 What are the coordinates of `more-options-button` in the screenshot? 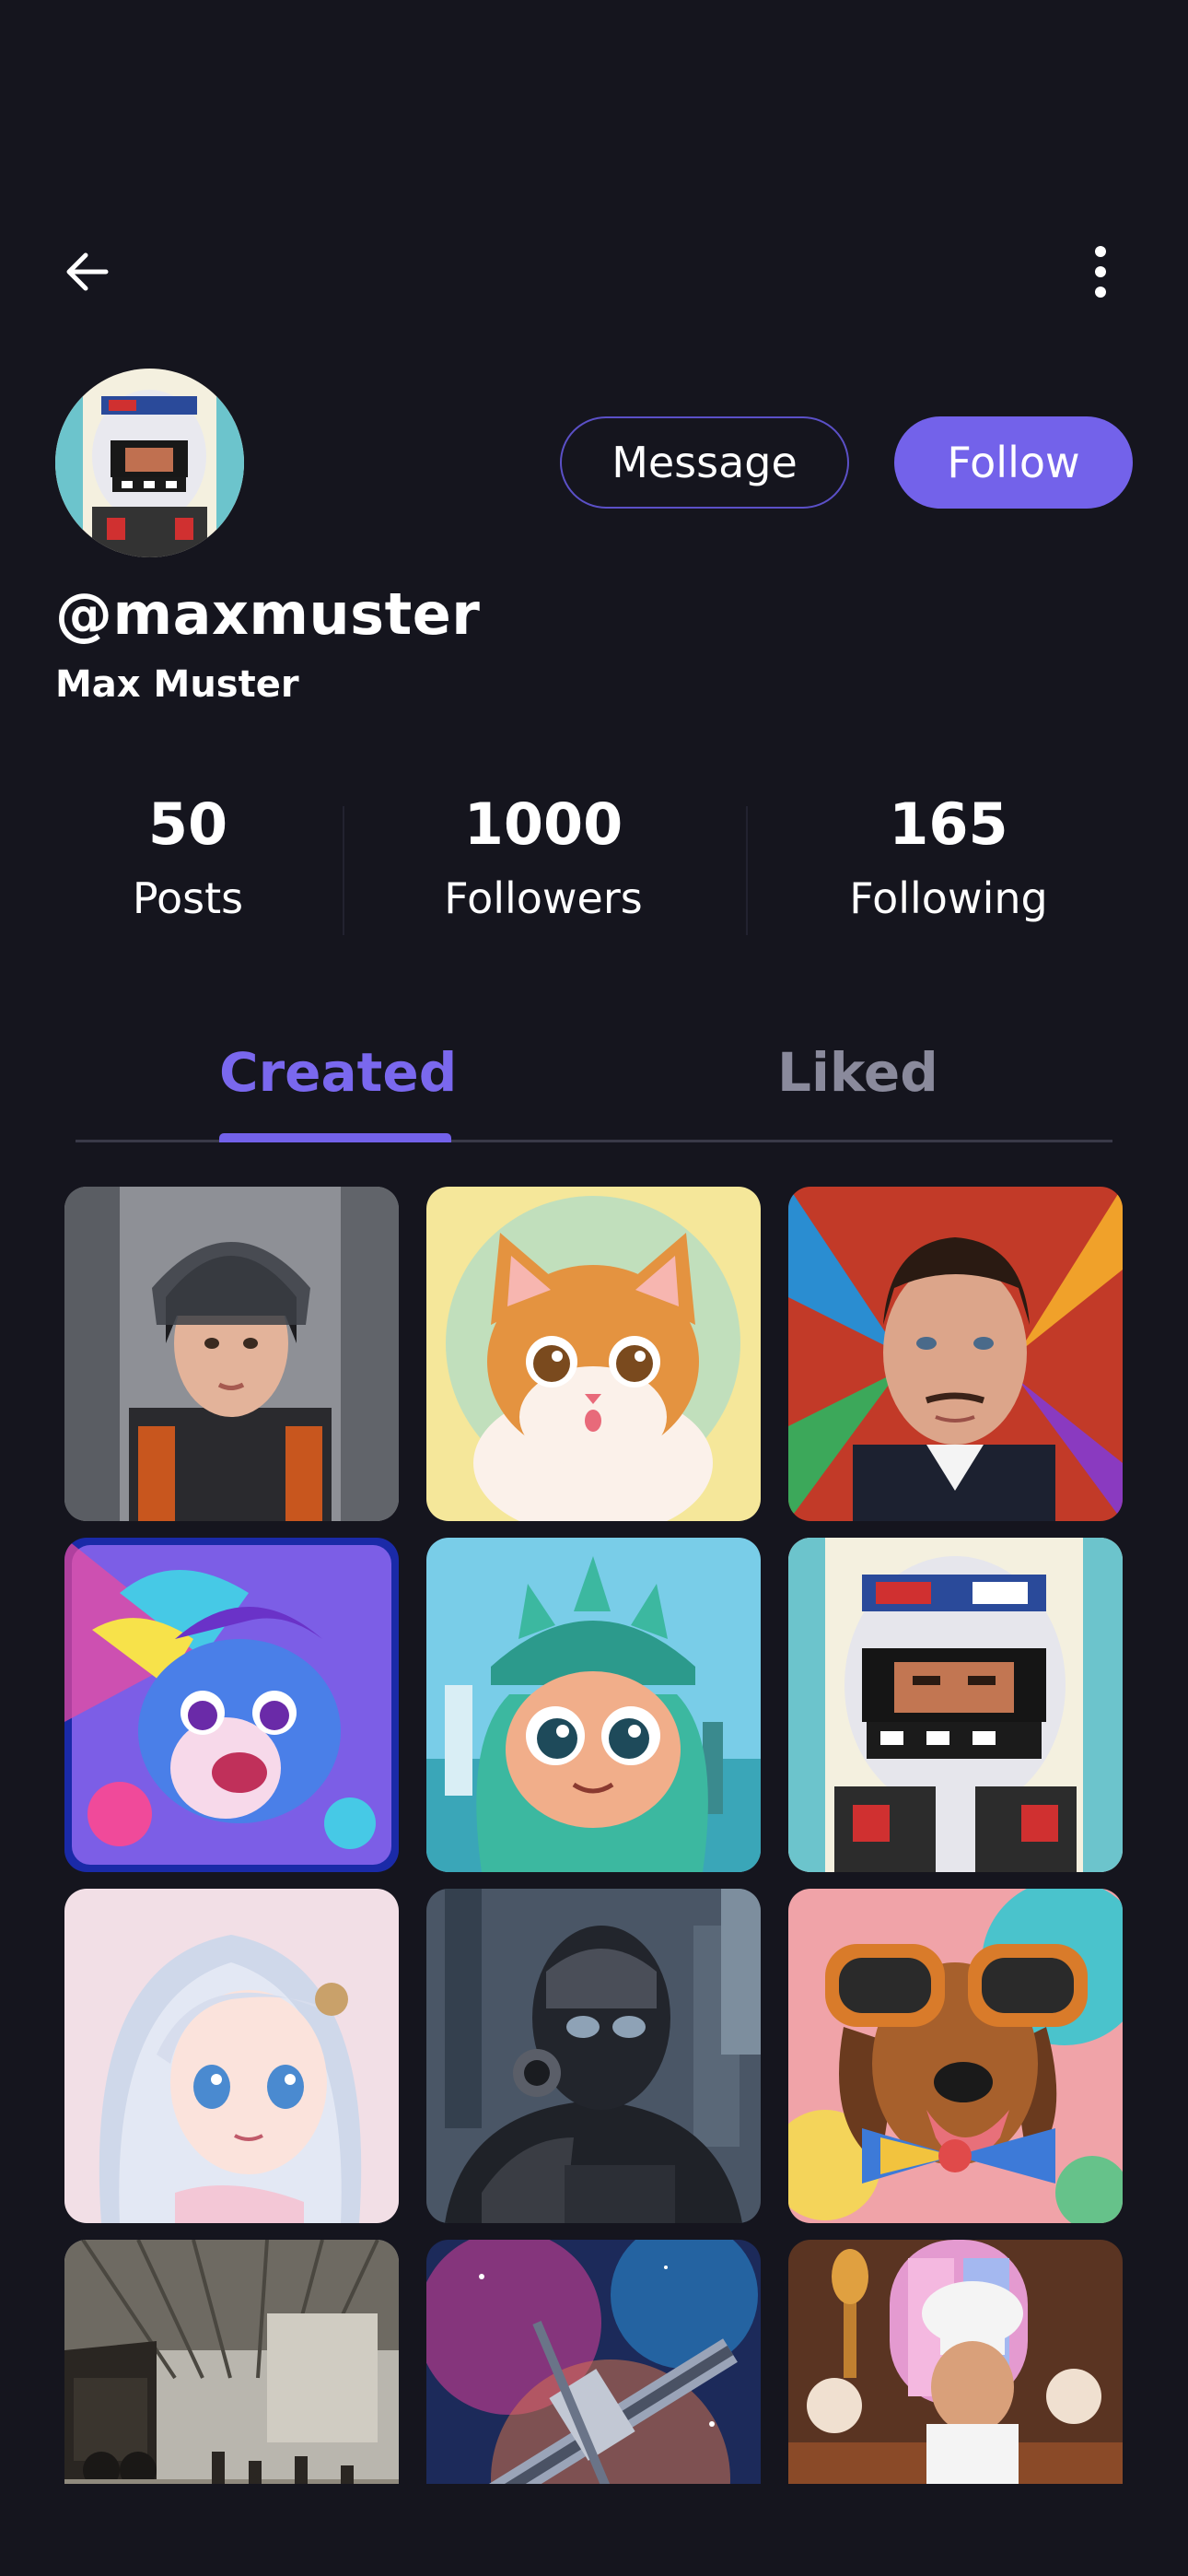 It's located at (1100, 272).